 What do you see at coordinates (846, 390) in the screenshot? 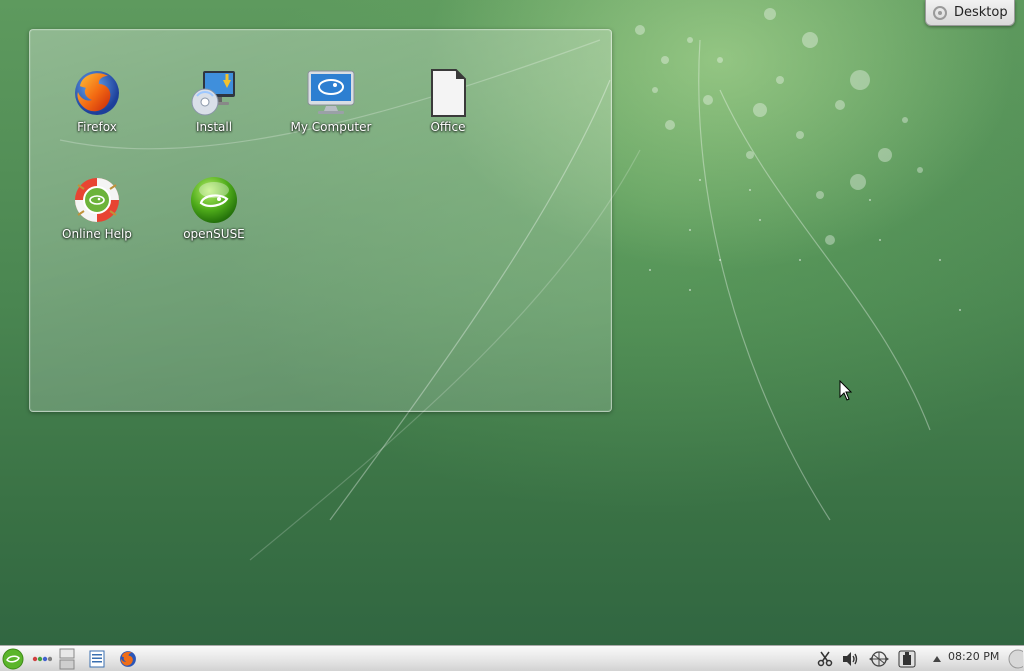
I see `mouse-cursor-icon` at bounding box center [846, 390].